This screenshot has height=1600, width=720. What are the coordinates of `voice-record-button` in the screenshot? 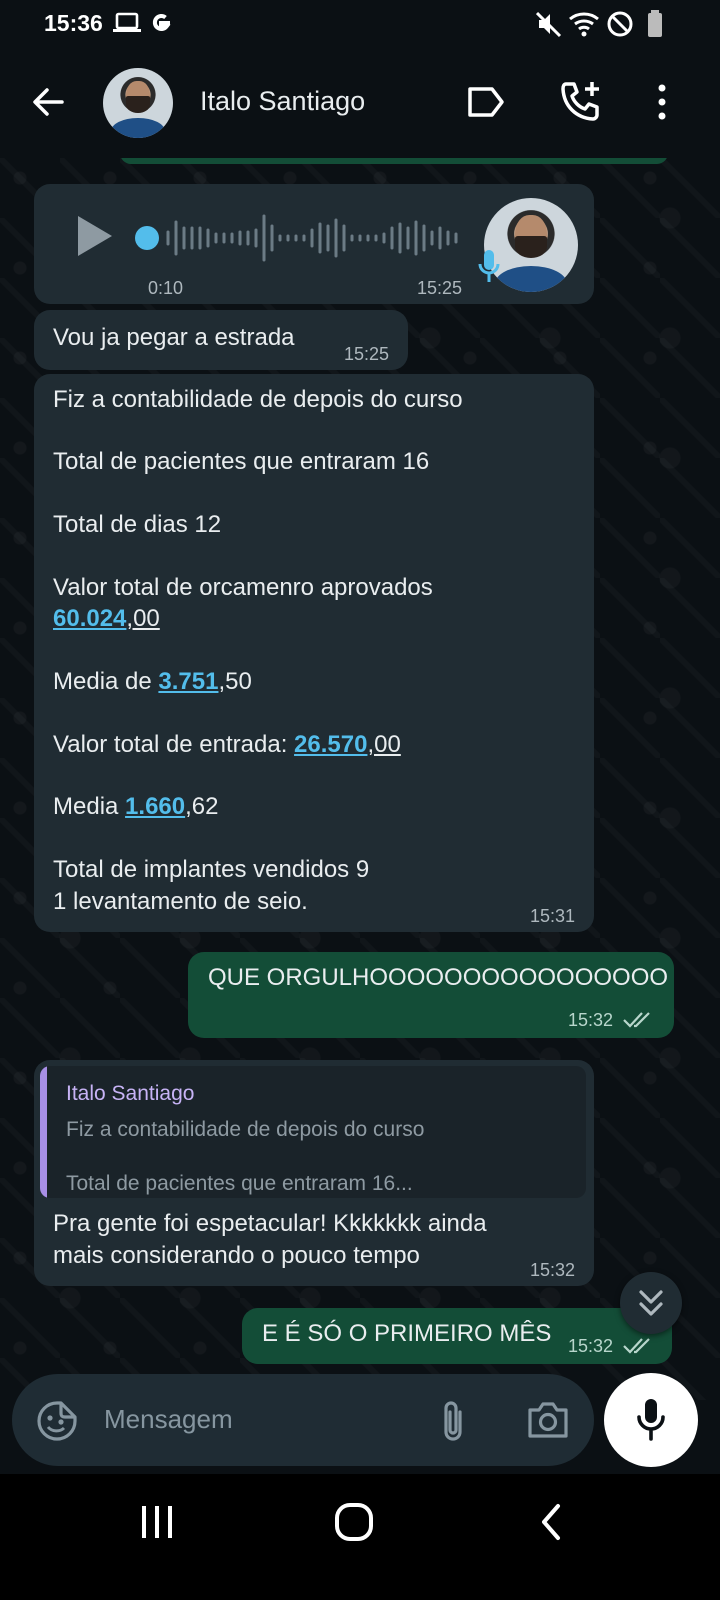 It's located at (651, 1420).